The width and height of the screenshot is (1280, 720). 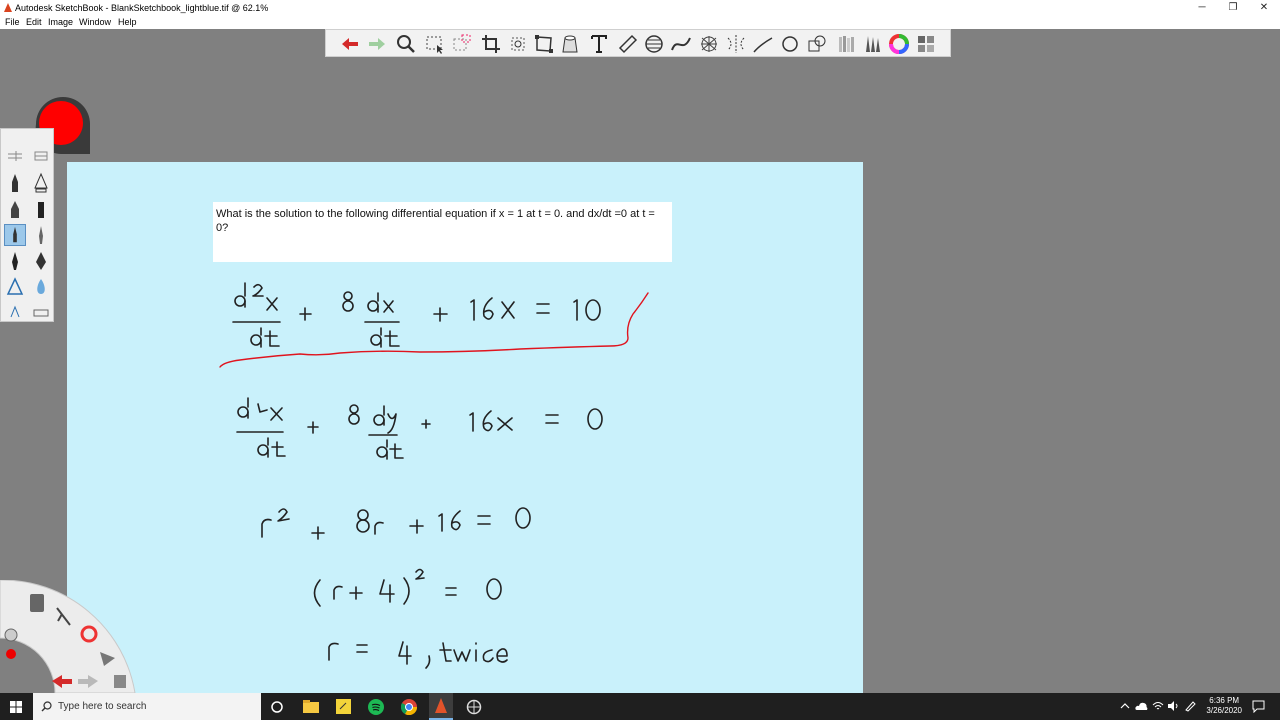 I want to click on sketchbook-taskbar-button, so click(x=441, y=706).